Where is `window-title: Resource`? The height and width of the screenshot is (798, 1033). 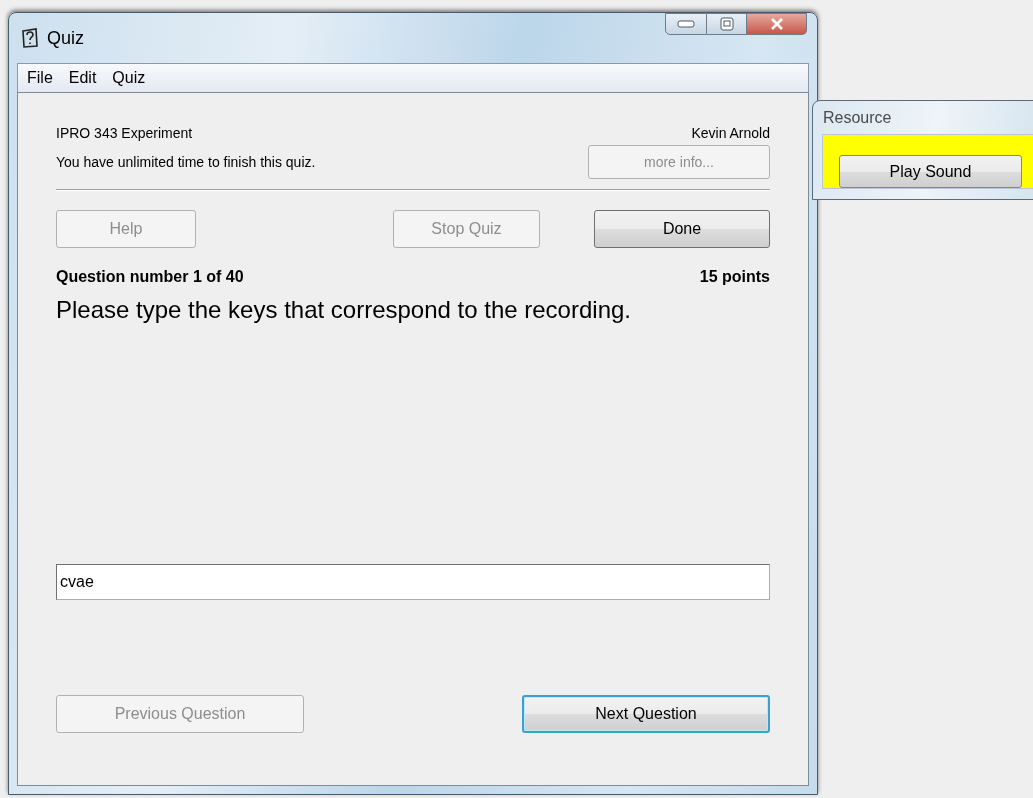
window-title: Resource is located at coordinates (857, 117).